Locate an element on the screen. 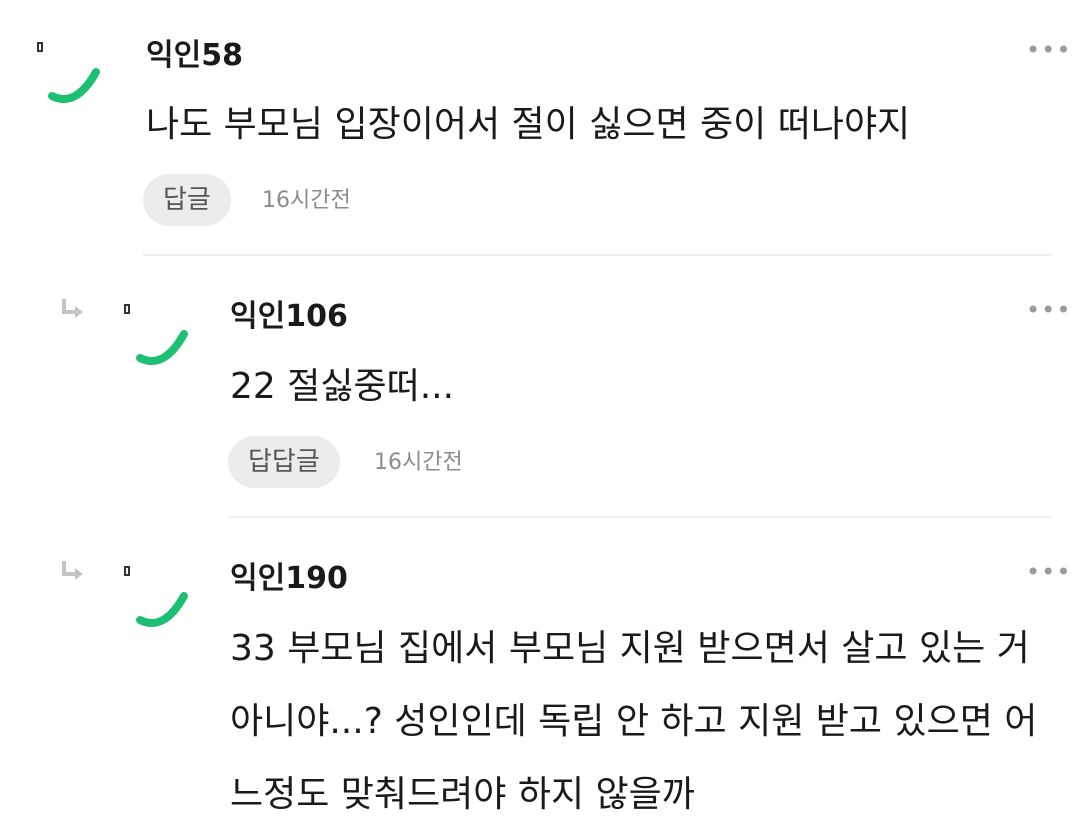 The width and height of the screenshot is (1080, 831). reply-button: 답답글 is located at coordinates (284, 462).